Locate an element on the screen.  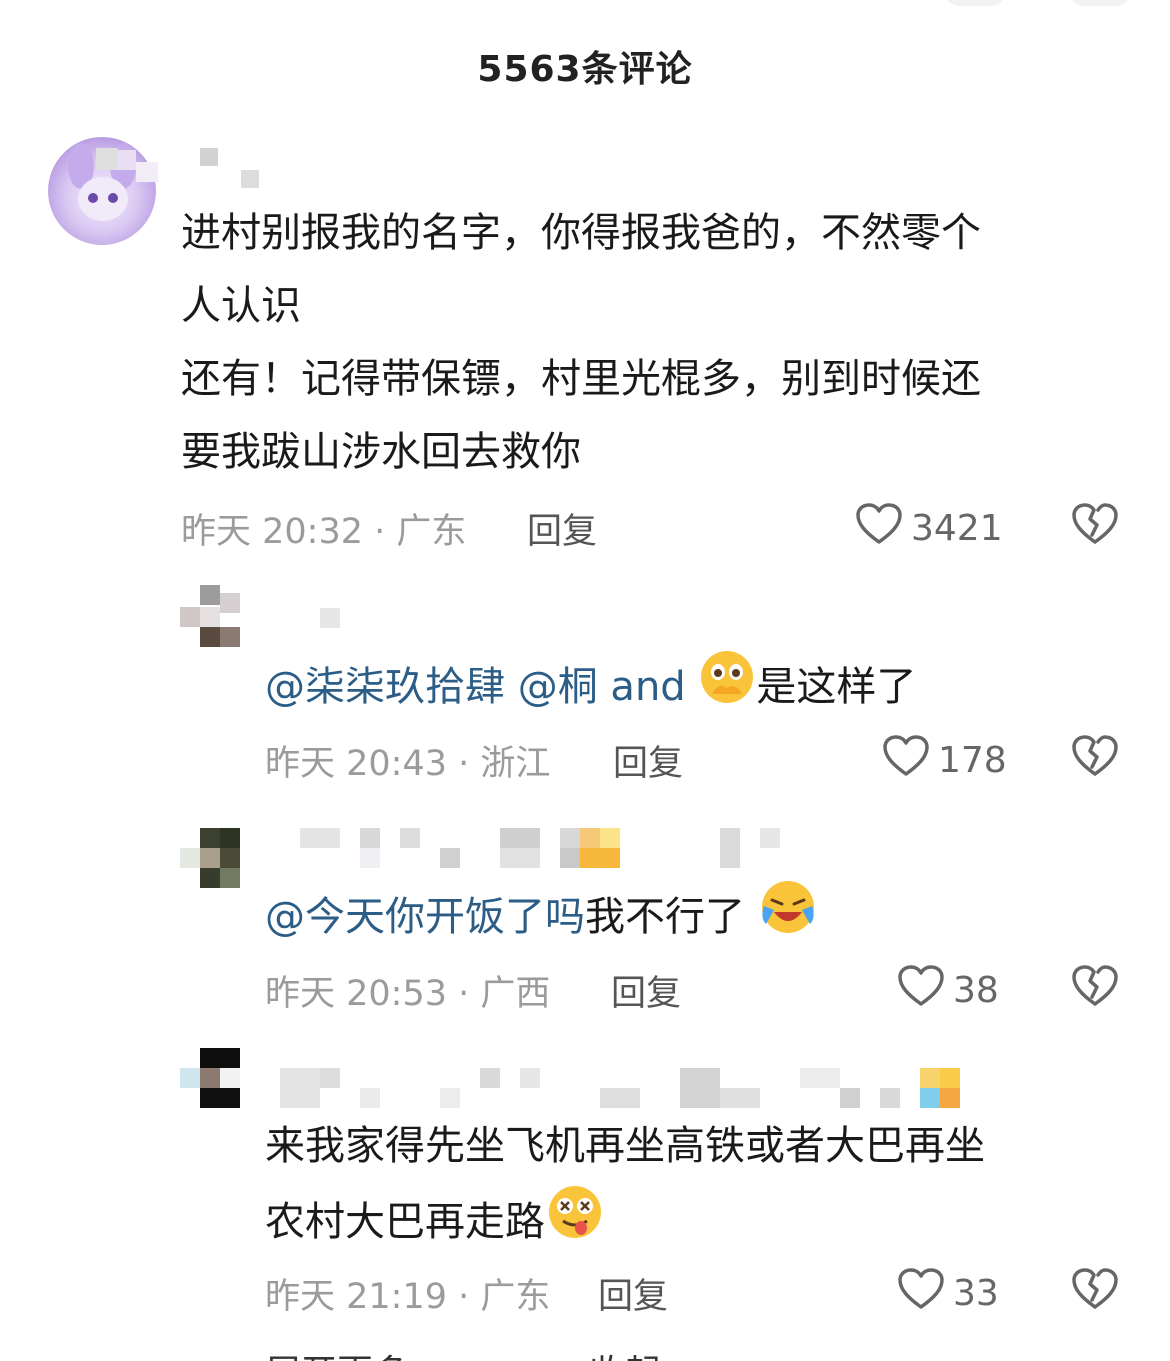
dizzy-tongue-face-emoji is located at coordinates (575, 1224).